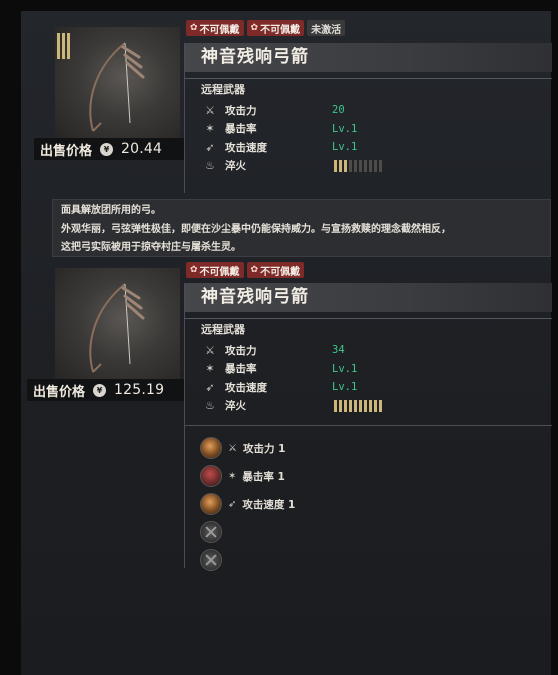 The width and height of the screenshot is (558, 675). Describe the element at coordinates (264, 448) in the screenshot. I see `socket-label: 攻击力 1` at that location.